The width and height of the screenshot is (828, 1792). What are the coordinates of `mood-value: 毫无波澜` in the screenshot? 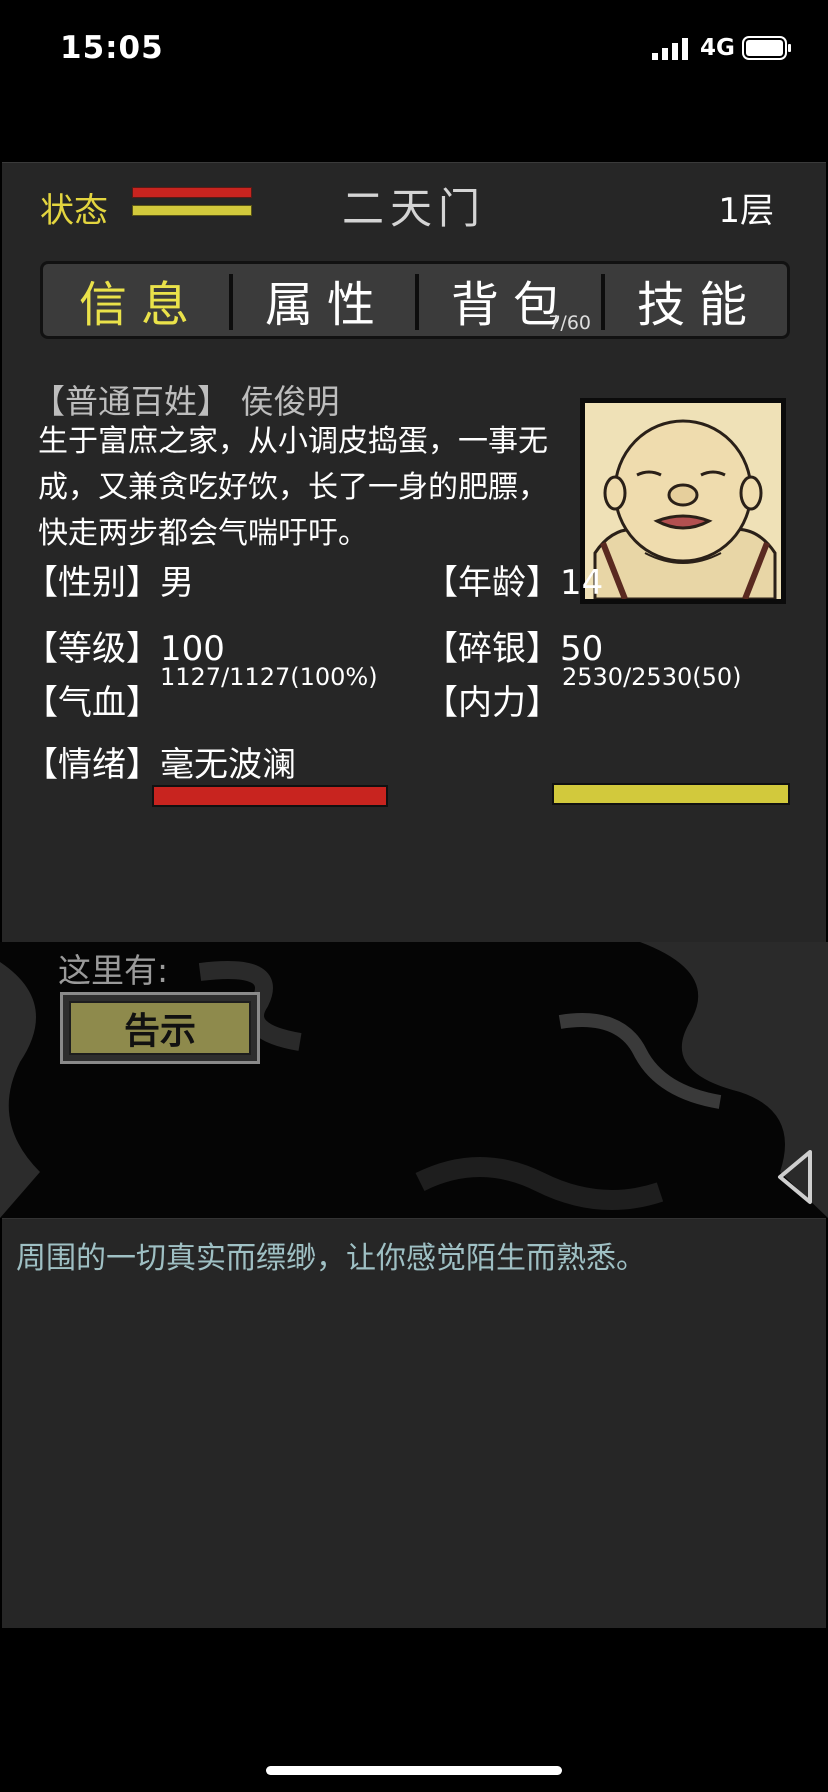 It's located at (228, 765).